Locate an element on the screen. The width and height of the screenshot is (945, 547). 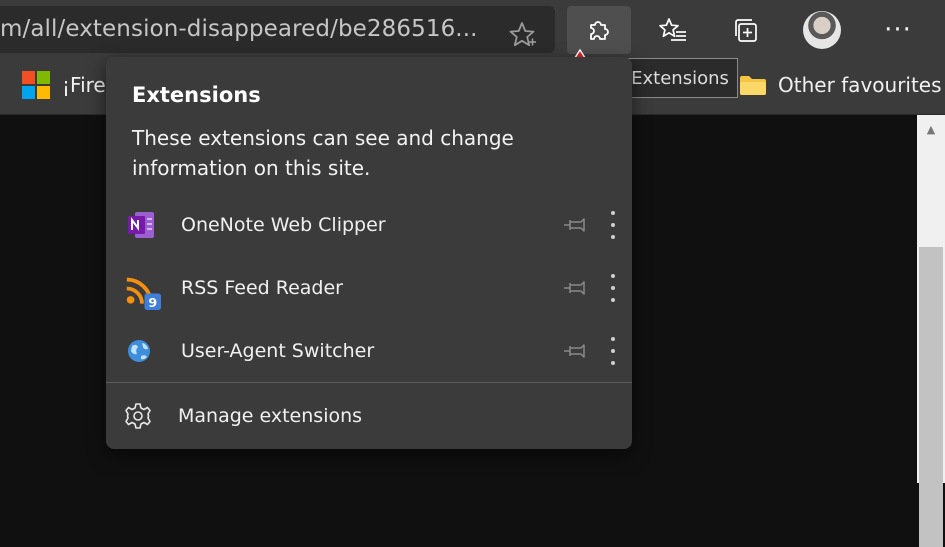
extension-row-rss: 9 RSS Feed Reader is located at coordinates (369, 291).